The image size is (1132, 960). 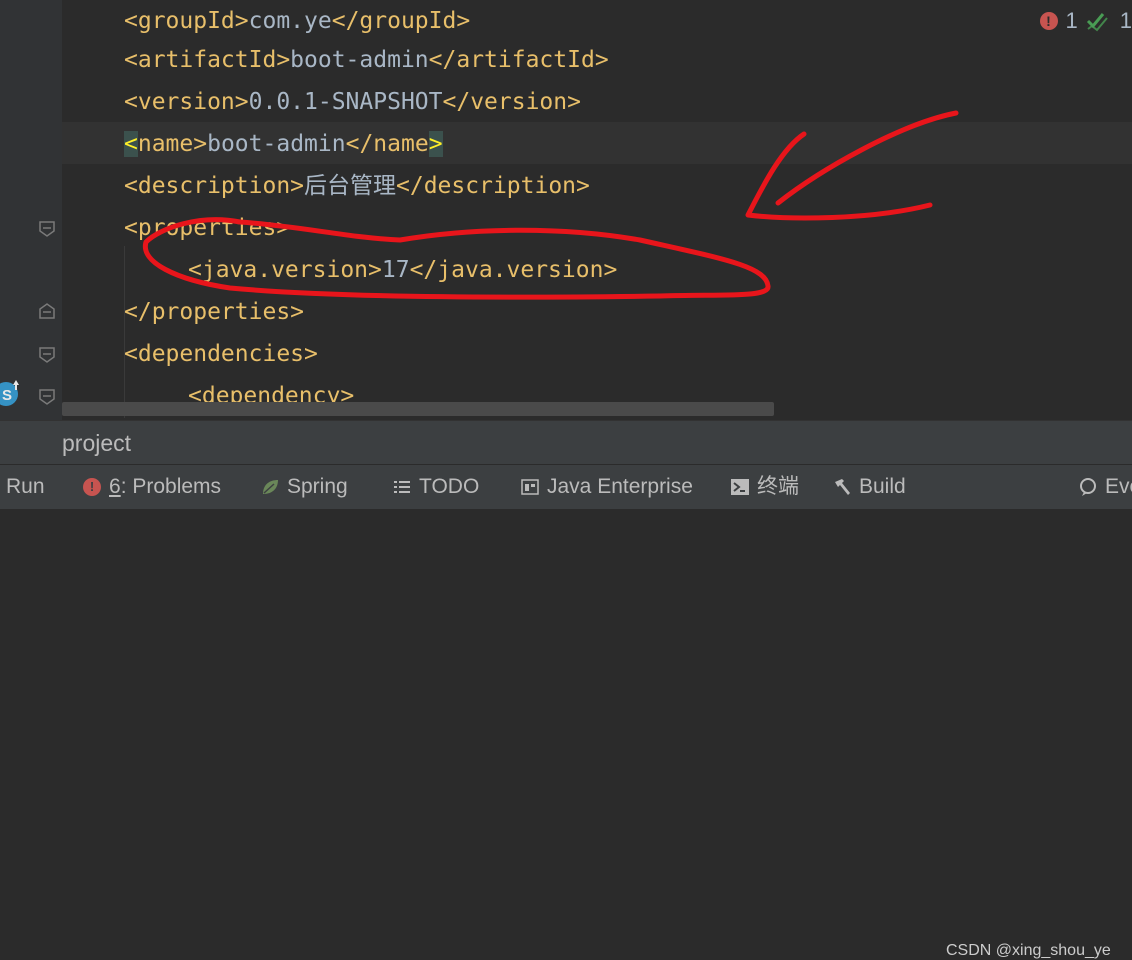 What do you see at coordinates (620, 487) in the screenshot?
I see `java-enterprise-label: Java Enterprise` at bounding box center [620, 487].